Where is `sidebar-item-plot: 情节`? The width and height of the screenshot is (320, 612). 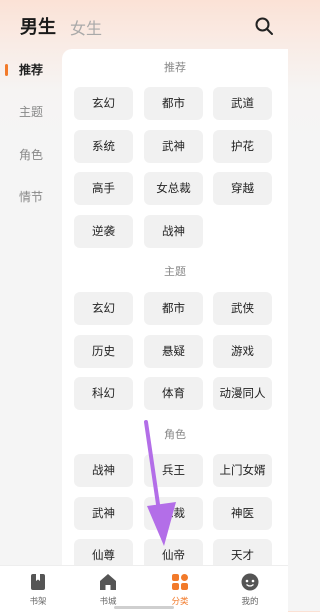 sidebar-item-plot: 情节 is located at coordinates (31, 197).